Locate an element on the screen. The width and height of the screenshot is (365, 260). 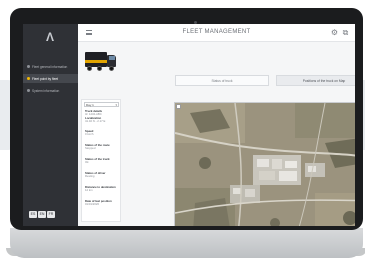
truck-image is located at coordinates (100, 62).